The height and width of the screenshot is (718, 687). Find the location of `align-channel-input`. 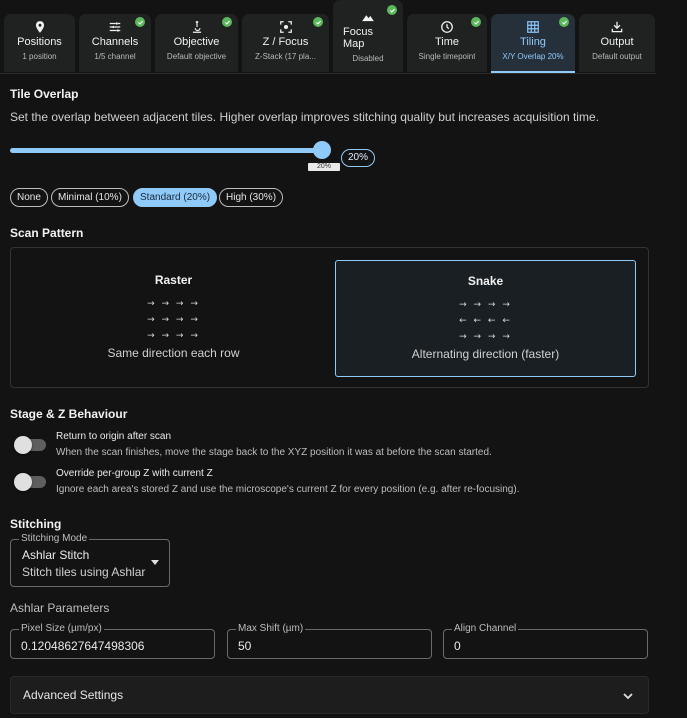

align-channel-input is located at coordinates (544, 646).